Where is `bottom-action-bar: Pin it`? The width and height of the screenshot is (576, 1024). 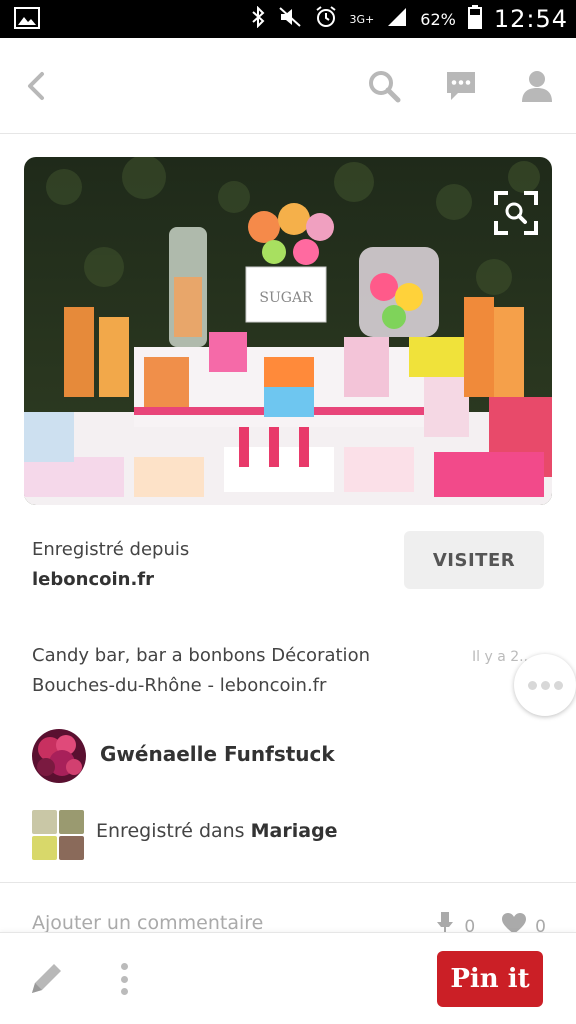
bottom-action-bar: Pin it is located at coordinates (288, 978).